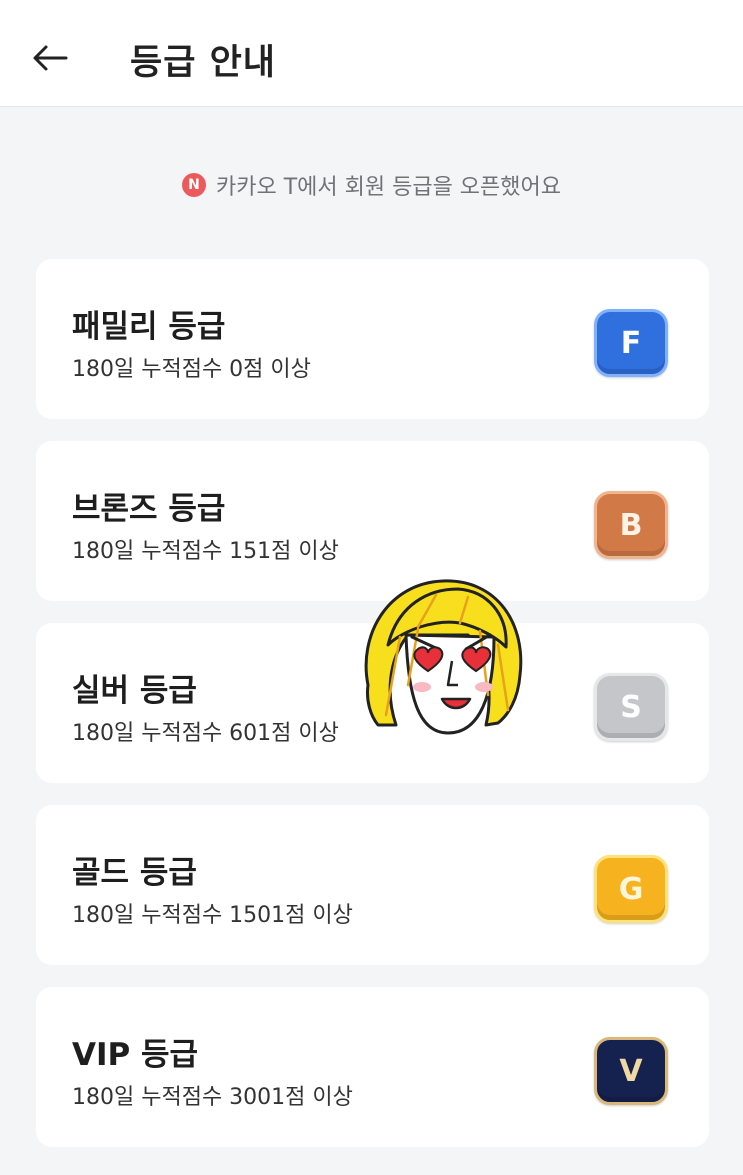  What do you see at coordinates (372, 885) in the screenshot?
I see `tier-card-gold: 골드 등급 180일 누적점수 1501점 이상 G` at bounding box center [372, 885].